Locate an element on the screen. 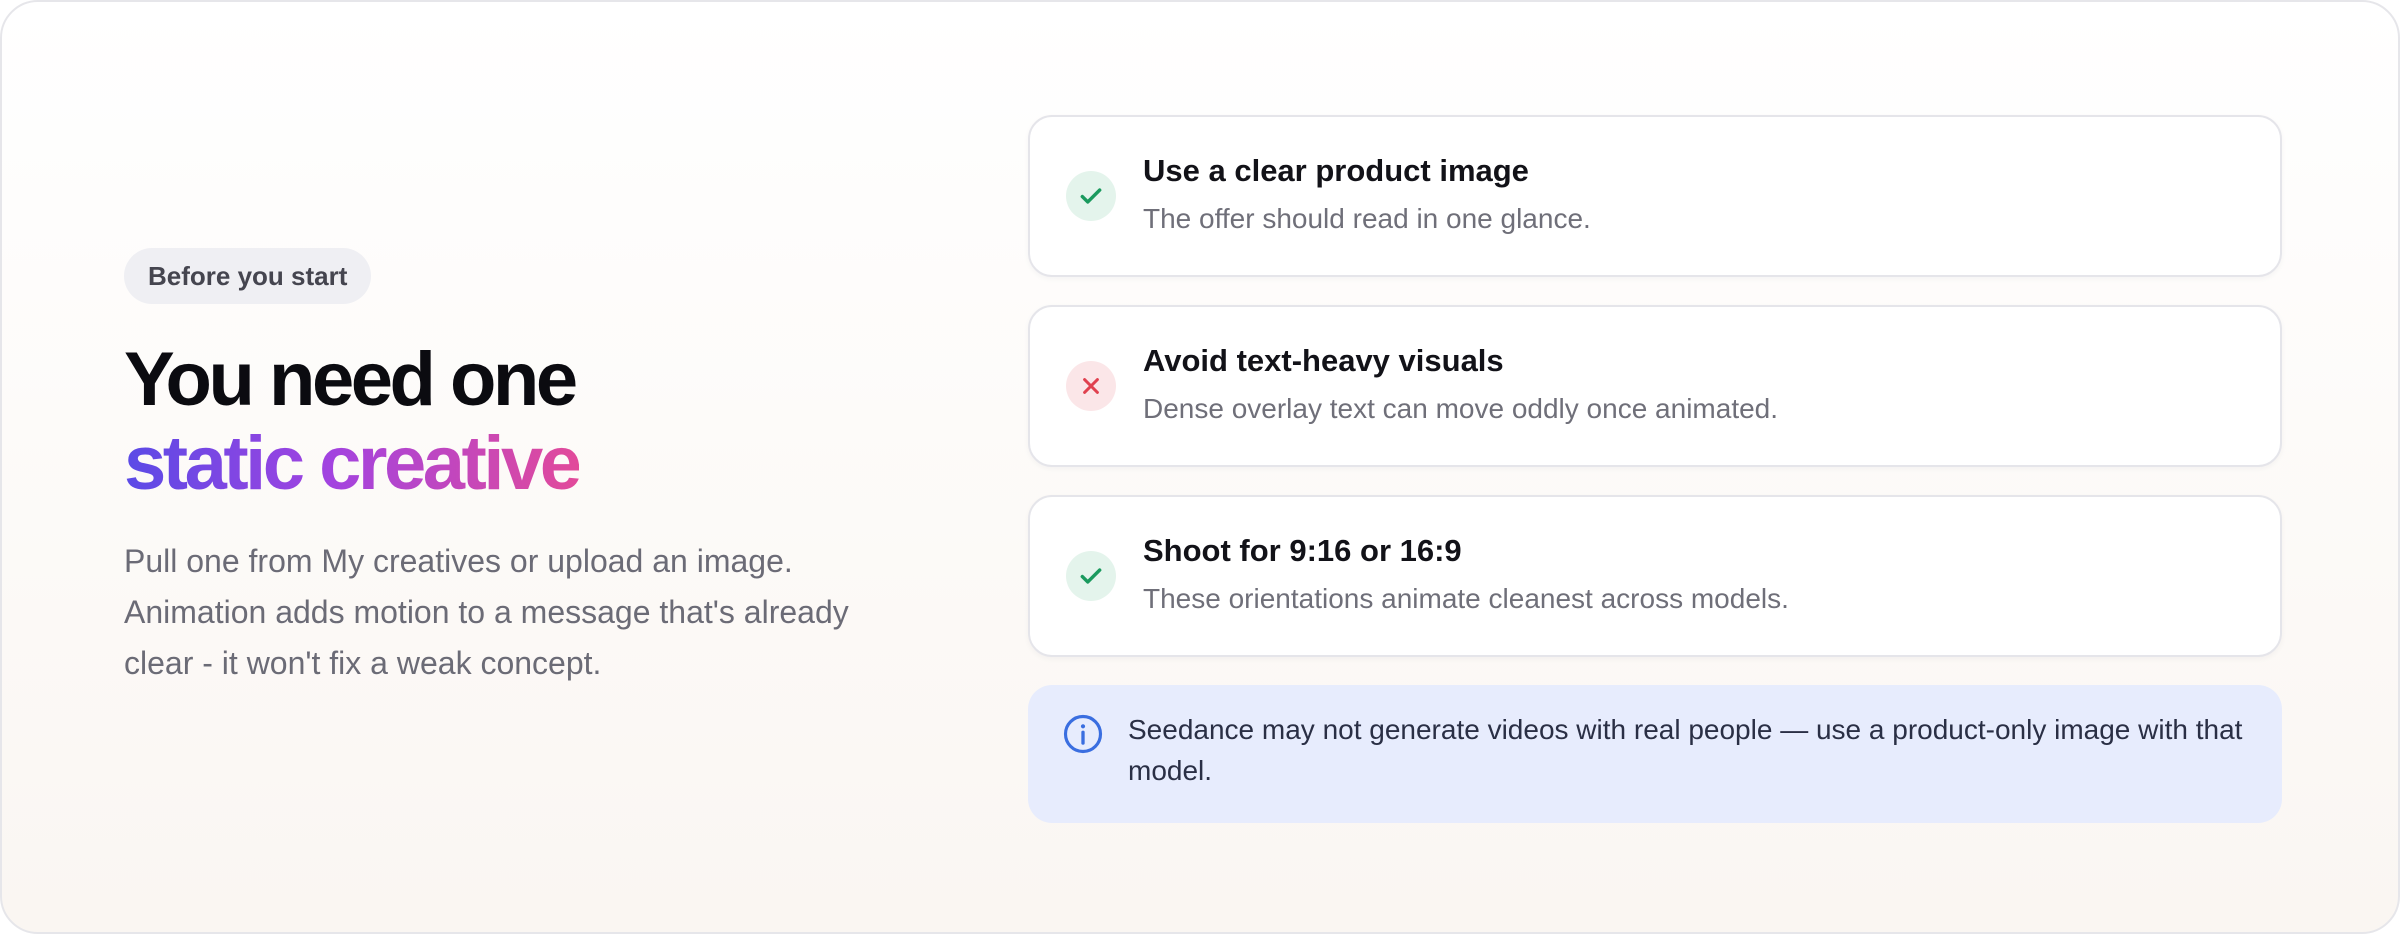  tip-subtitle: The offer should read in one glance. is located at coordinates (1367, 218).